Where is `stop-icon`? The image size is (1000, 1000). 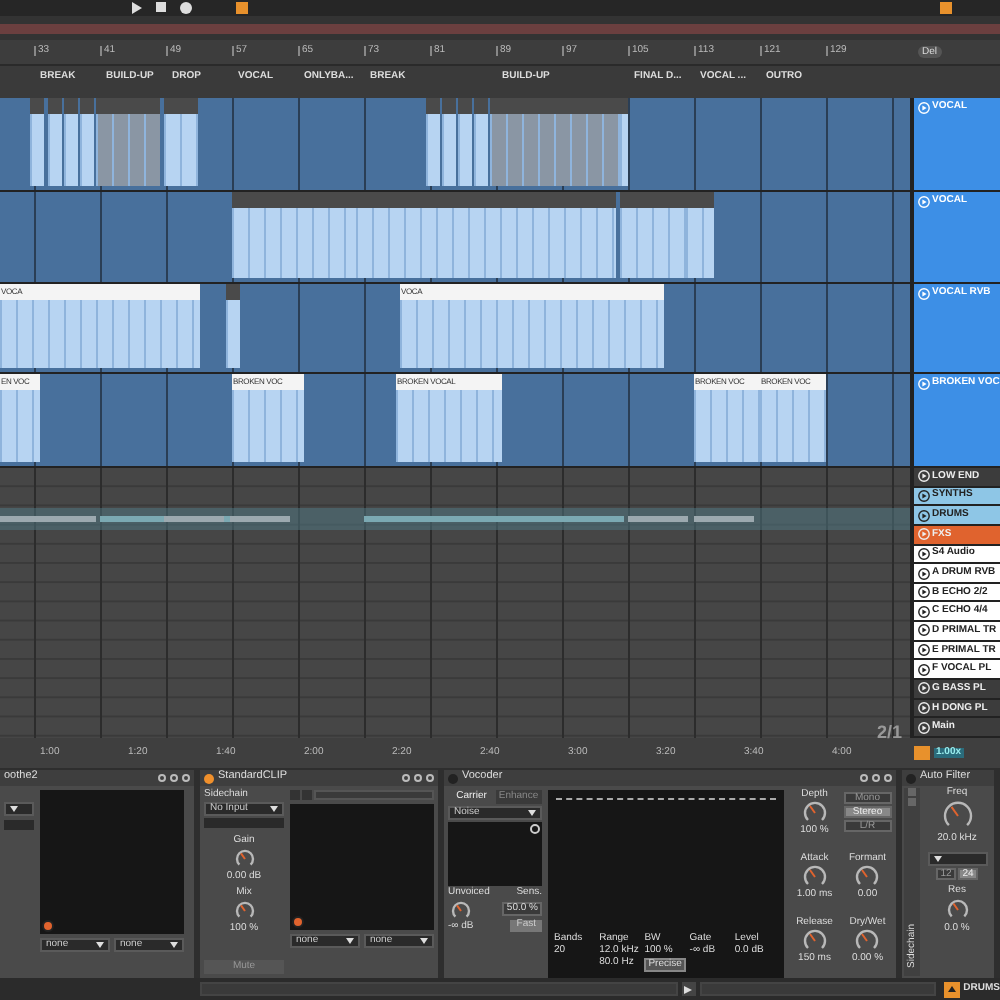 stop-icon is located at coordinates (161, 8).